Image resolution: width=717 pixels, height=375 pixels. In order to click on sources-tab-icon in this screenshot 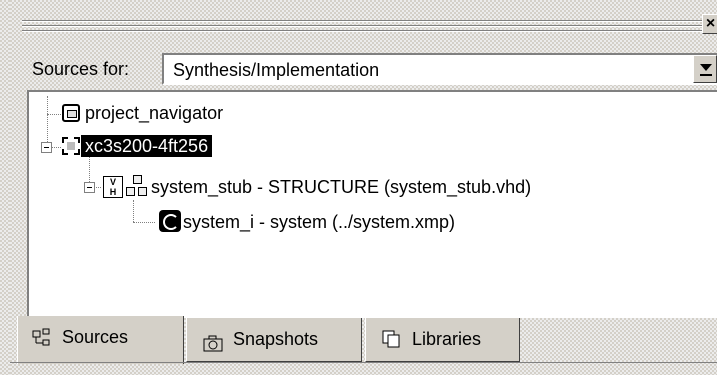, I will do `click(41, 337)`.